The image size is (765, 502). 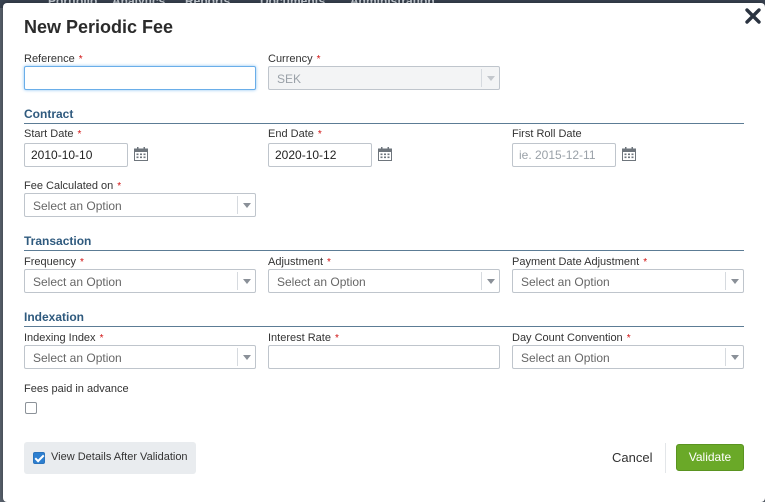 I want to click on view-details-label: View Details After Validation, so click(x=119, y=457).